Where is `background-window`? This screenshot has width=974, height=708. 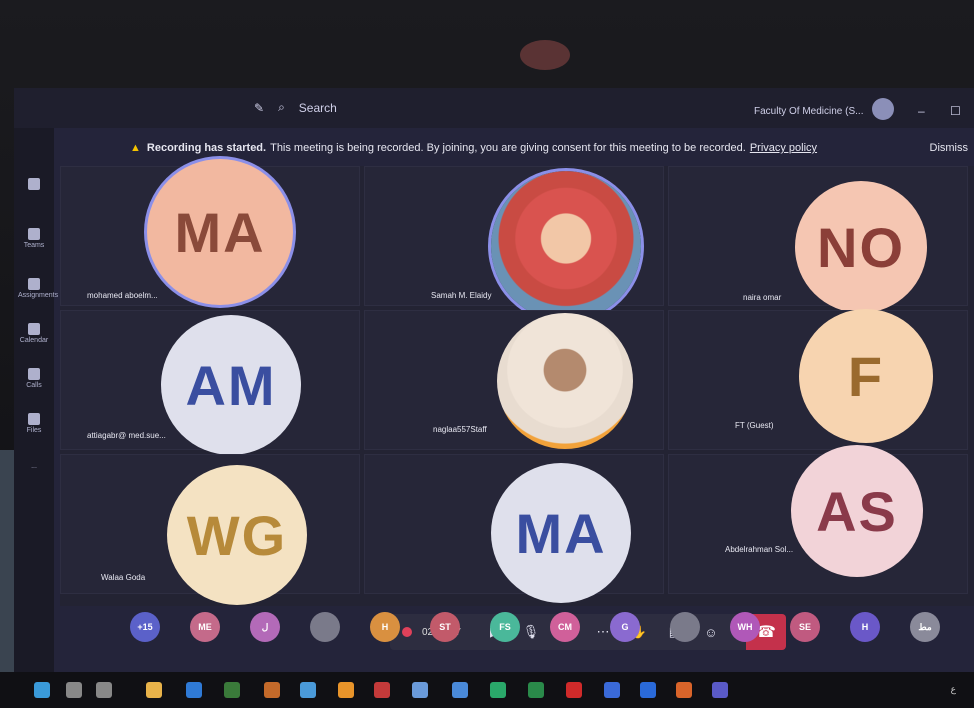
background-window is located at coordinates (7, 565).